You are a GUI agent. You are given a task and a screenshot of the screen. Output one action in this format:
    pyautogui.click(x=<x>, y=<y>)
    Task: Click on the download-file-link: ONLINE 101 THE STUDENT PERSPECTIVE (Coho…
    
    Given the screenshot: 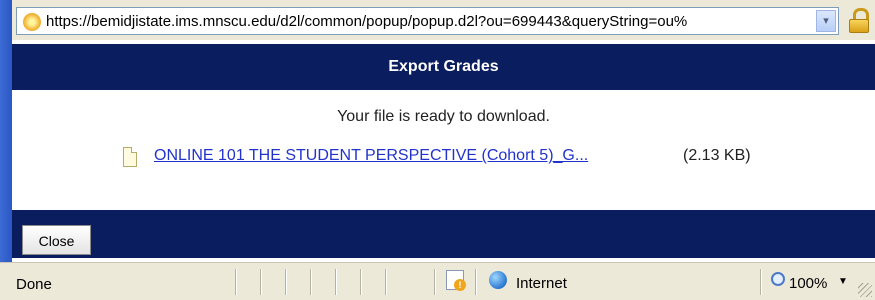 What is the action you would take?
    pyautogui.click(x=371, y=156)
    